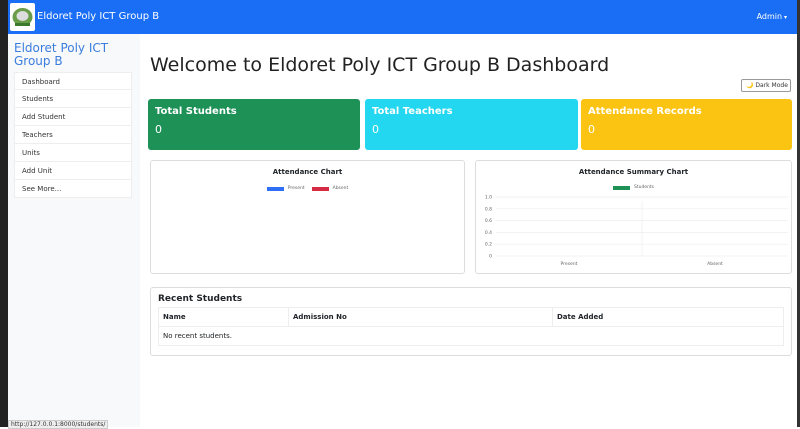  What do you see at coordinates (772, 16) in the screenshot?
I see `admin-dropdown: Admin` at bounding box center [772, 16].